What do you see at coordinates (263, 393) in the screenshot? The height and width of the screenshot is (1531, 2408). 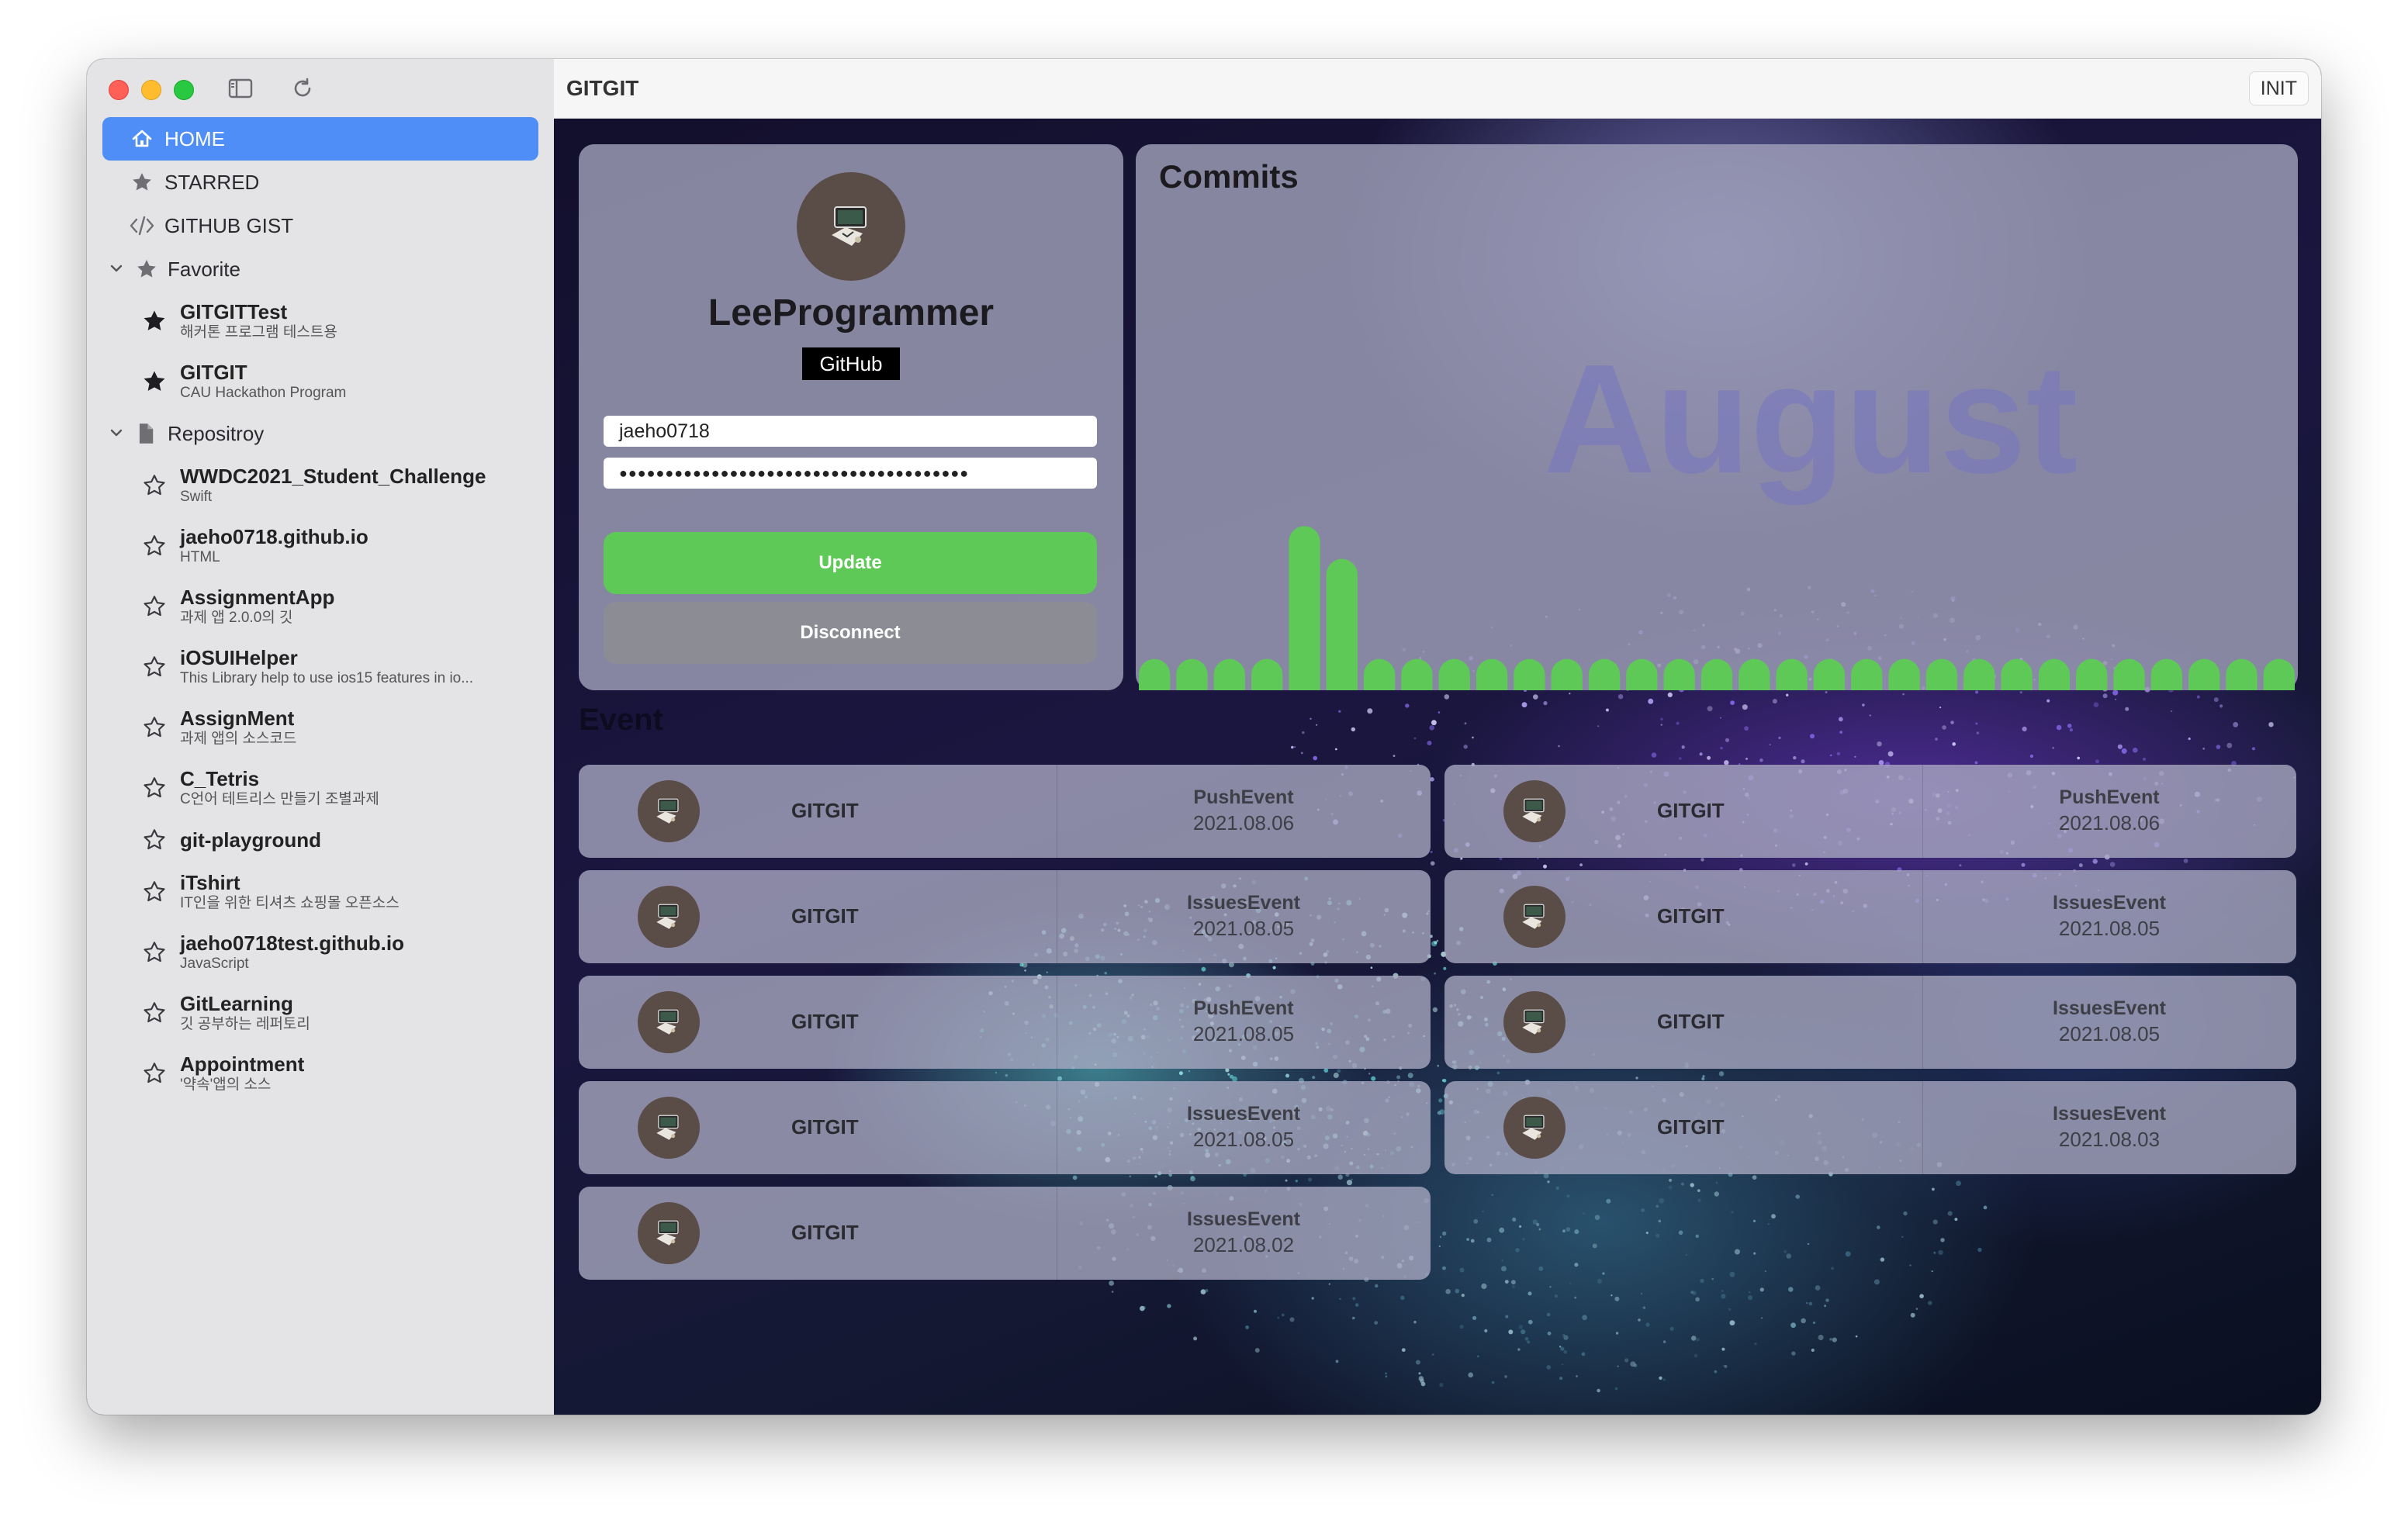 I see `repo-description: CAU Hackathon Program` at bounding box center [263, 393].